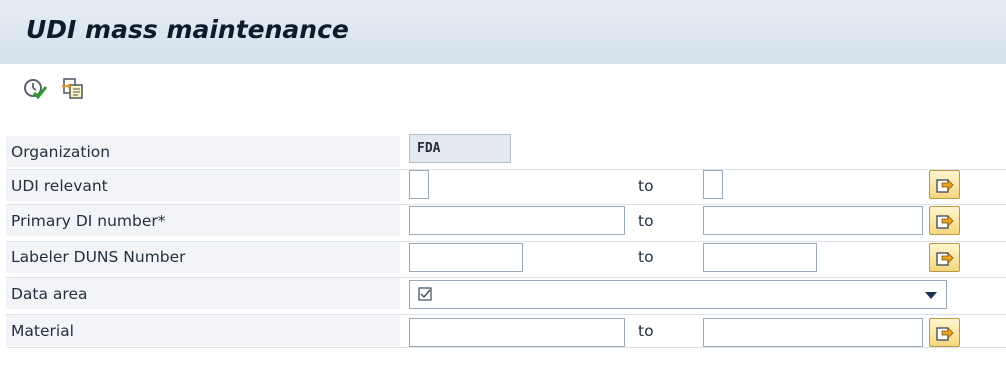 The width and height of the screenshot is (1006, 367). What do you see at coordinates (646, 221) in the screenshot?
I see `primary-di-to-label: to` at bounding box center [646, 221].